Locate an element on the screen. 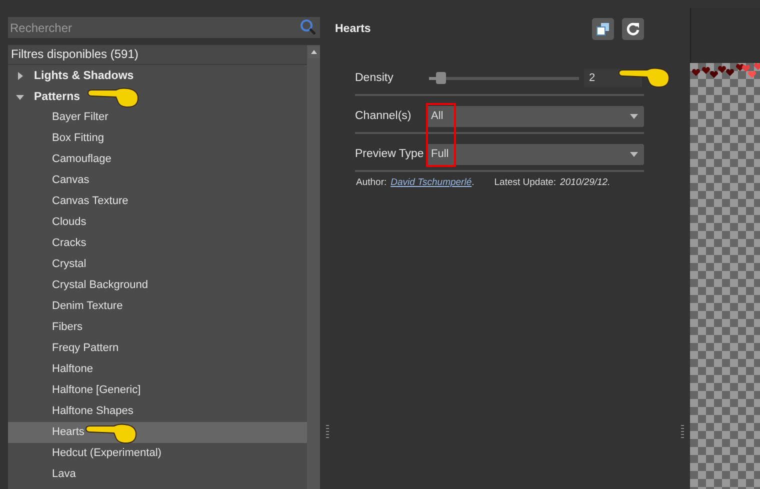 The image size is (760, 489). parameter-label: Preview Type is located at coordinates (390, 154).